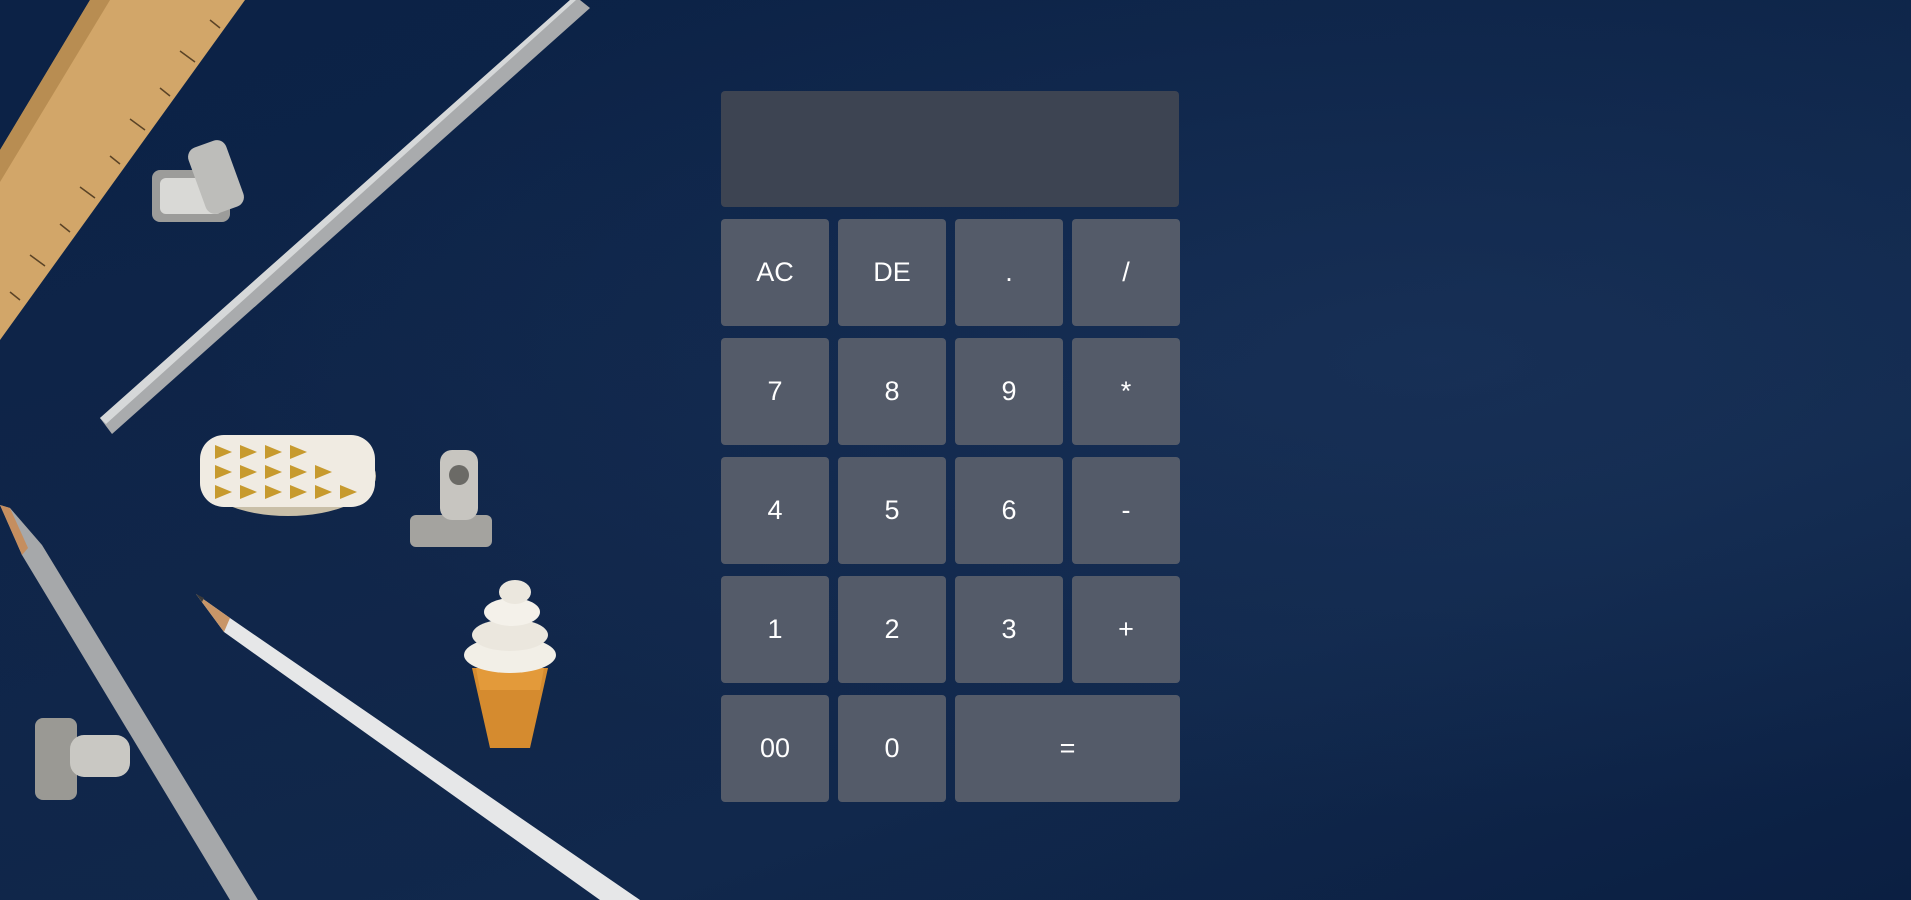 This screenshot has width=1911, height=900. Describe the element at coordinates (288, 475) in the screenshot. I see `washi-tape-decoration` at that location.